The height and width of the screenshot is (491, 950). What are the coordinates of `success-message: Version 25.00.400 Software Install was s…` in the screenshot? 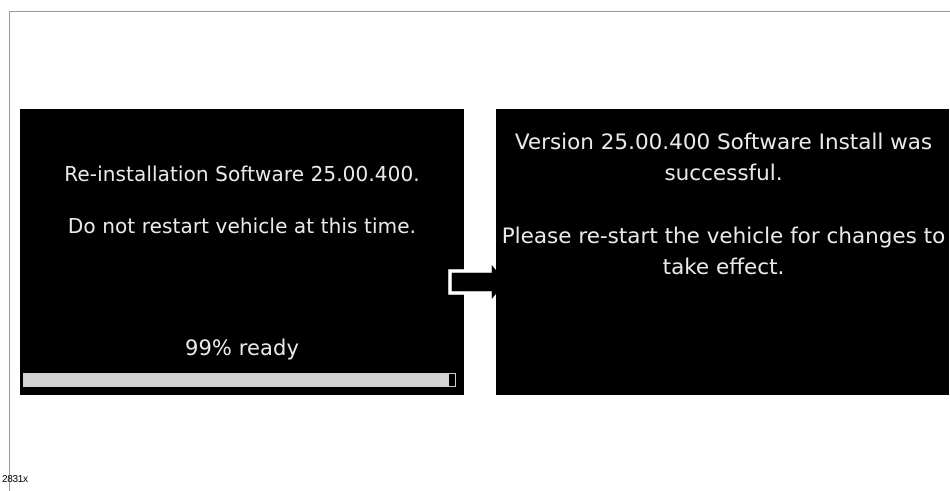 It's located at (723, 158).